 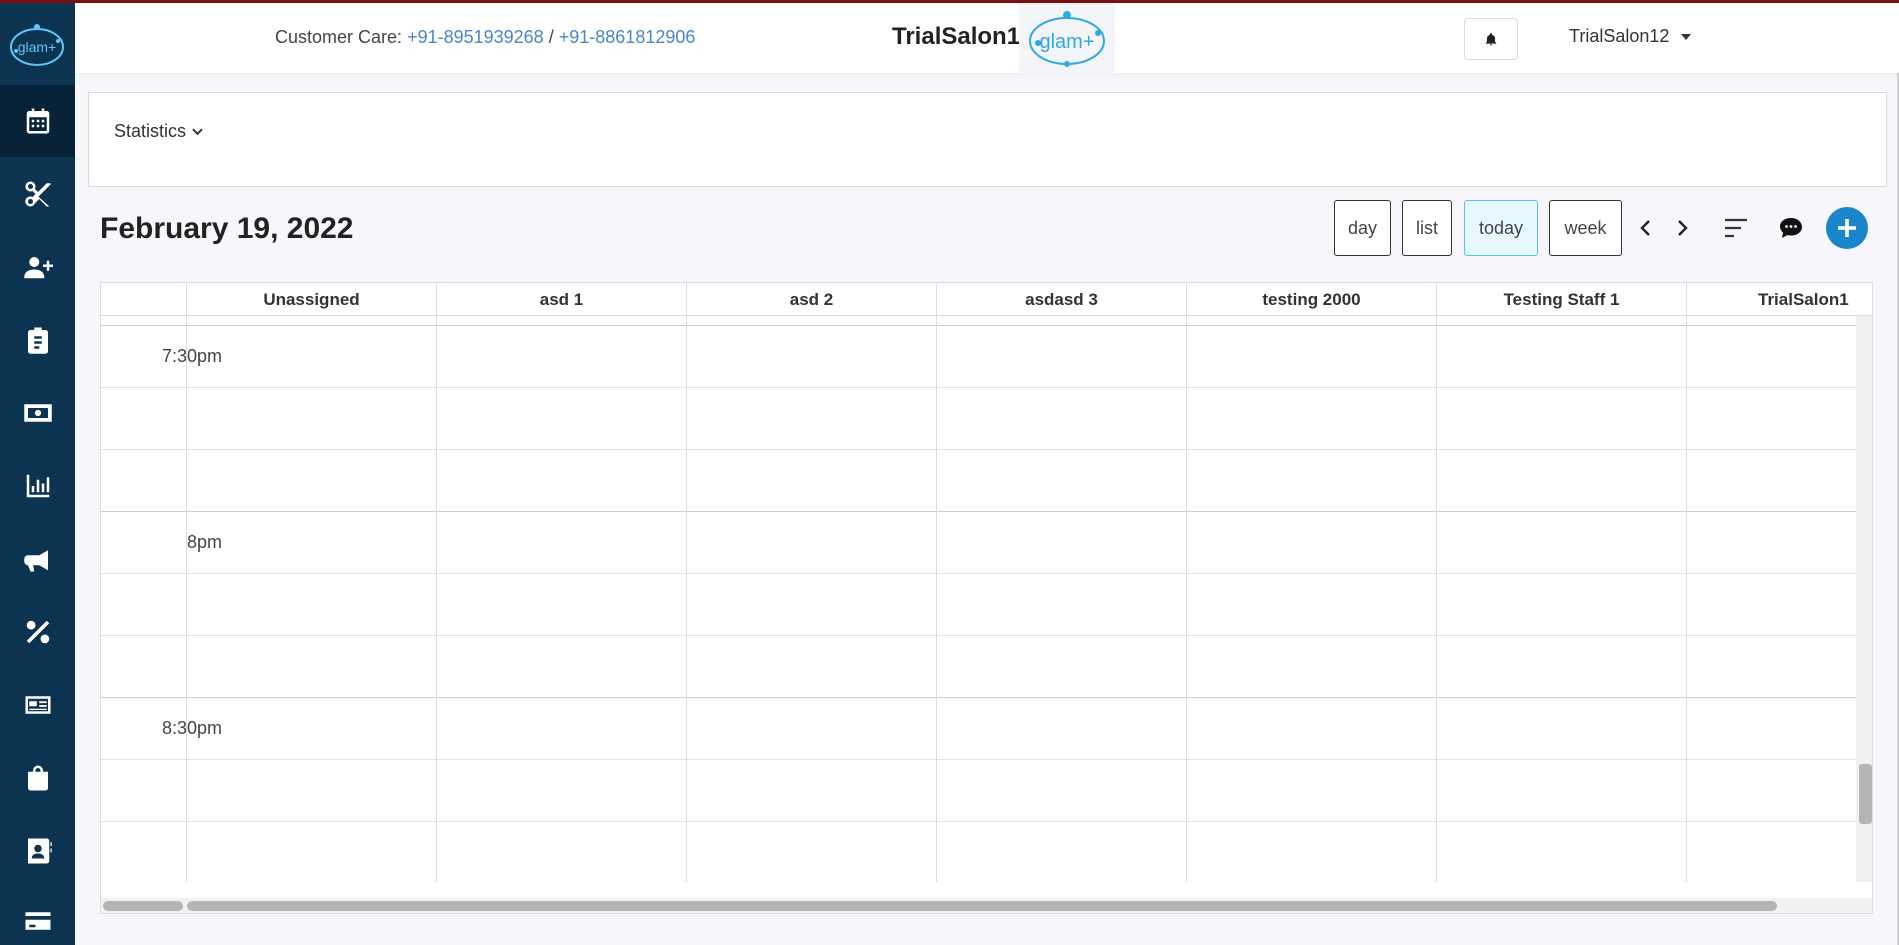 I want to click on time-slot: 8:30pm, so click(x=978, y=729).